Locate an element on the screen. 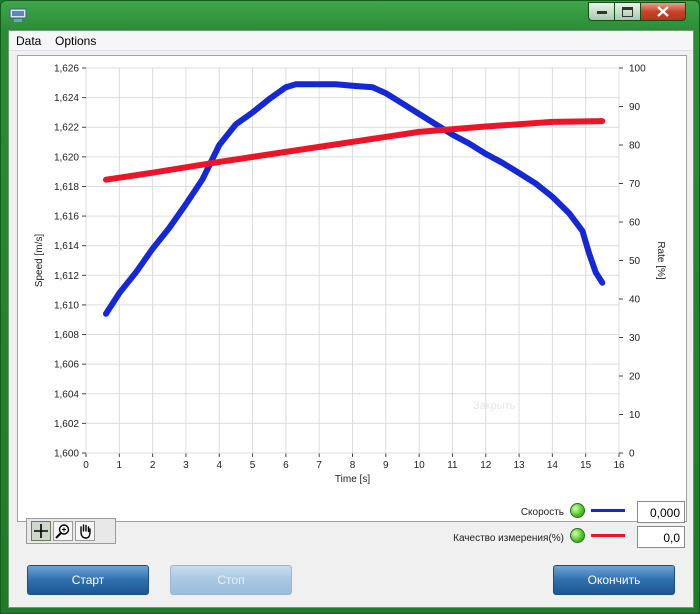 This screenshot has width=700, height=614. y2-tick-label: 70 is located at coordinates (635, 184).